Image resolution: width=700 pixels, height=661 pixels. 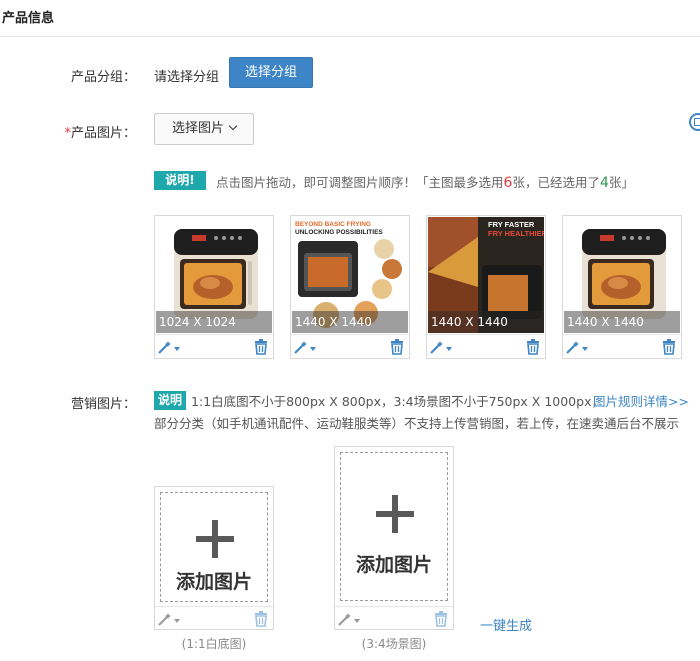 What do you see at coordinates (214, 275) in the screenshot?
I see `product-thumbnail: 1024 X 1024` at bounding box center [214, 275].